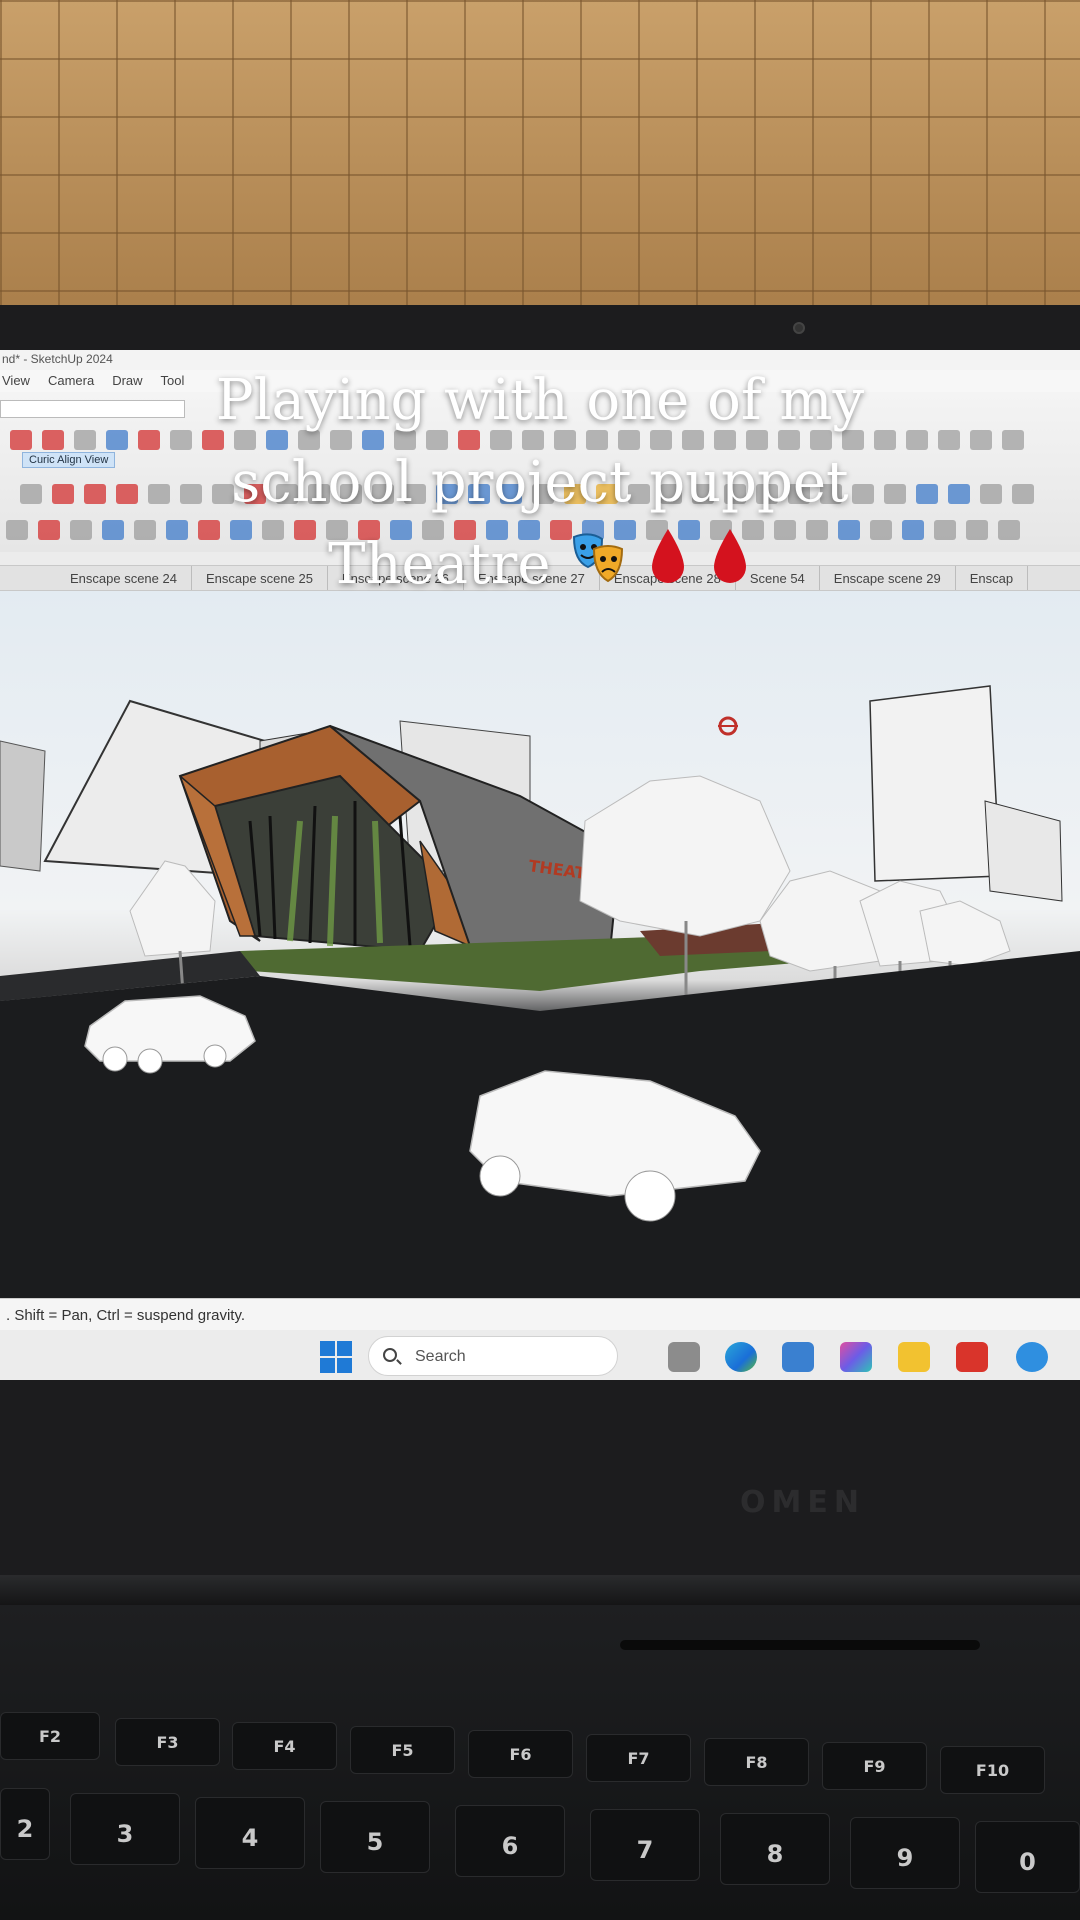  Describe the element at coordinates (493, 1356) in the screenshot. I see `search-input: Search` at that location.